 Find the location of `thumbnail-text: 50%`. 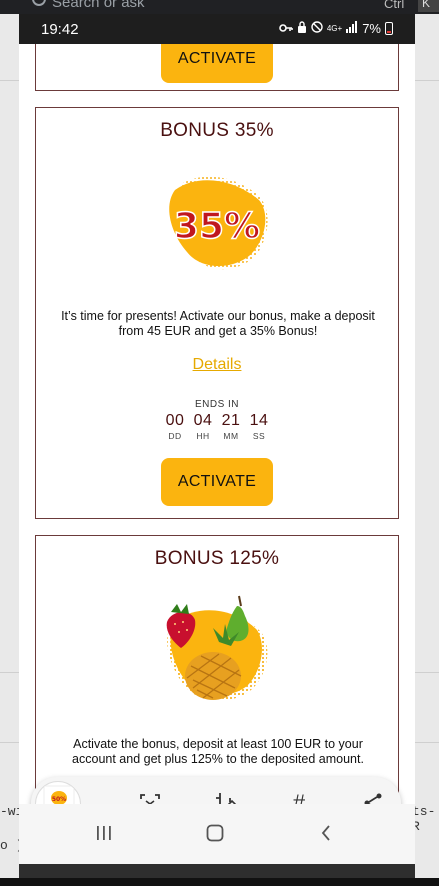

thumbnail-text: 50% is located at coordinates (59, 799).